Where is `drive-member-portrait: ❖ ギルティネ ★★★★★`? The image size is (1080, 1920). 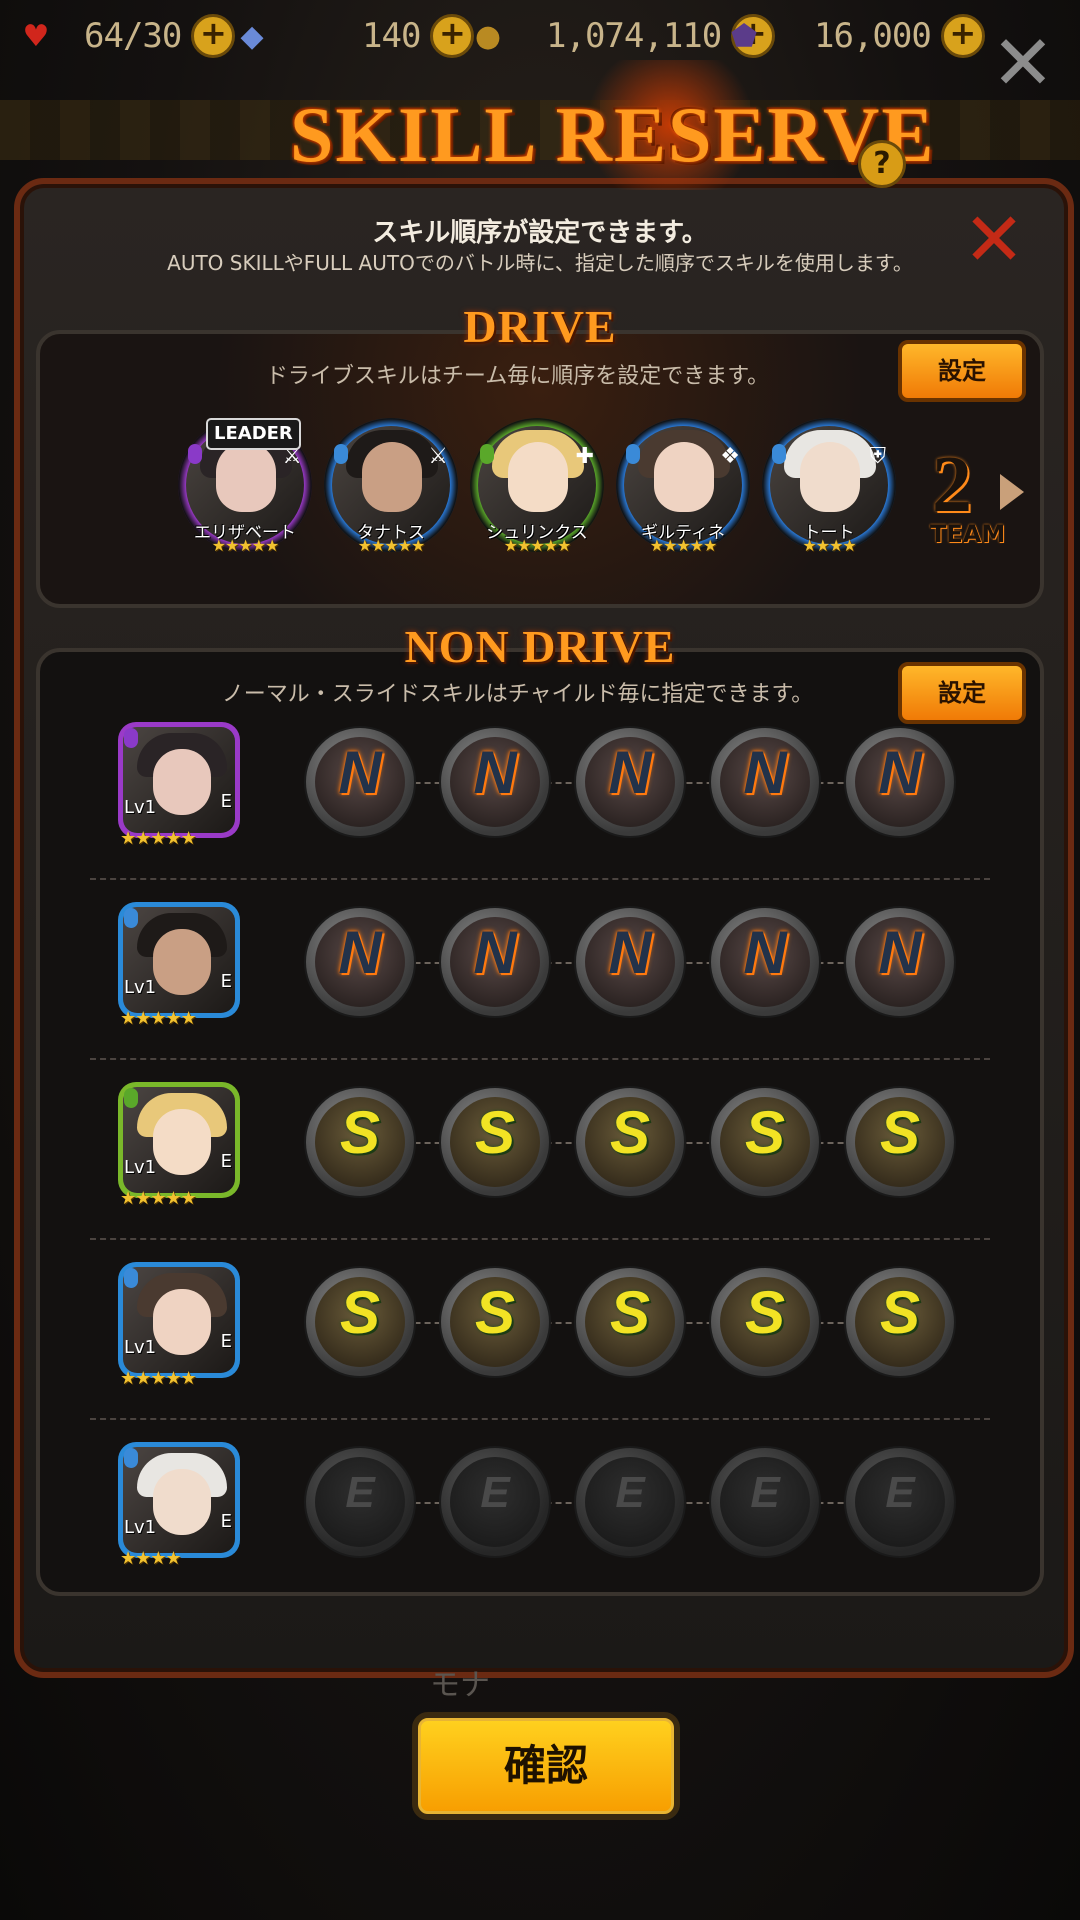
drive-member-portrait: ❖ ギルティネ ★★★★★ is located at coordinates (683, 486).